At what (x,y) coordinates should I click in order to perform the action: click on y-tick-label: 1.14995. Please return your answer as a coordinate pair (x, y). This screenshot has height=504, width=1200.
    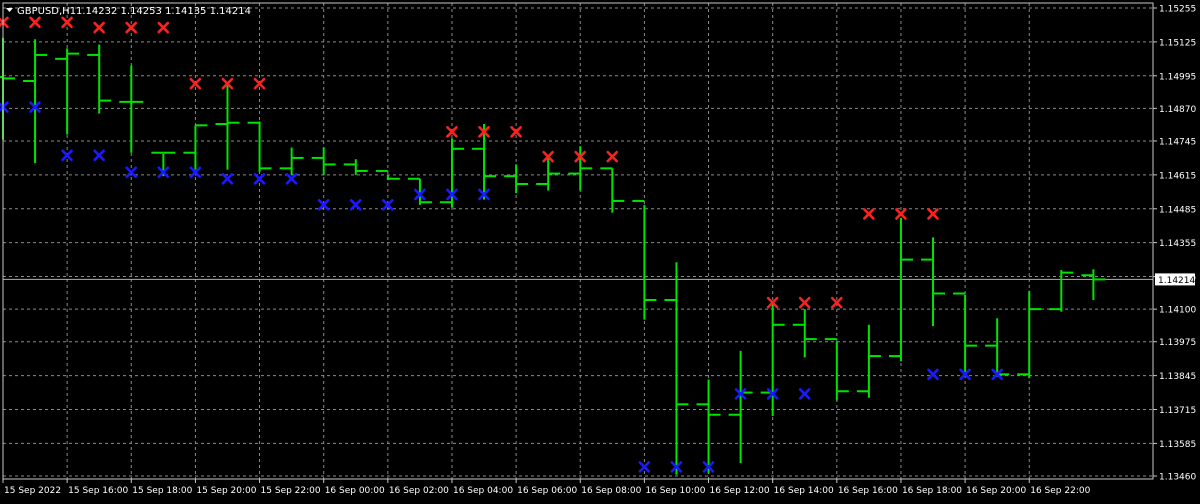
    Looking at the image, I should click on (1177, 77).